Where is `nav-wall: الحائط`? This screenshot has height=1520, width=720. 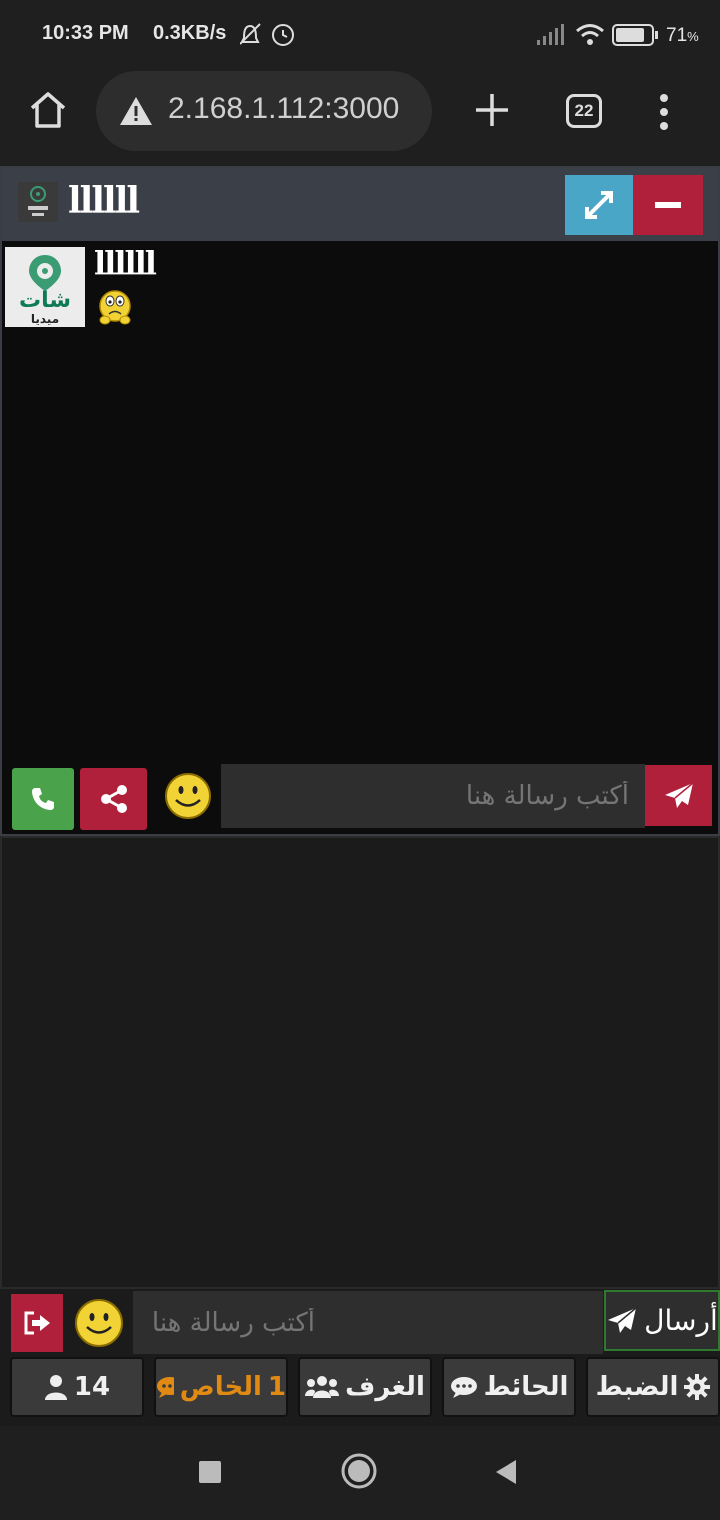 nav-wall: الحائط is located at coordinates (509, 1387).